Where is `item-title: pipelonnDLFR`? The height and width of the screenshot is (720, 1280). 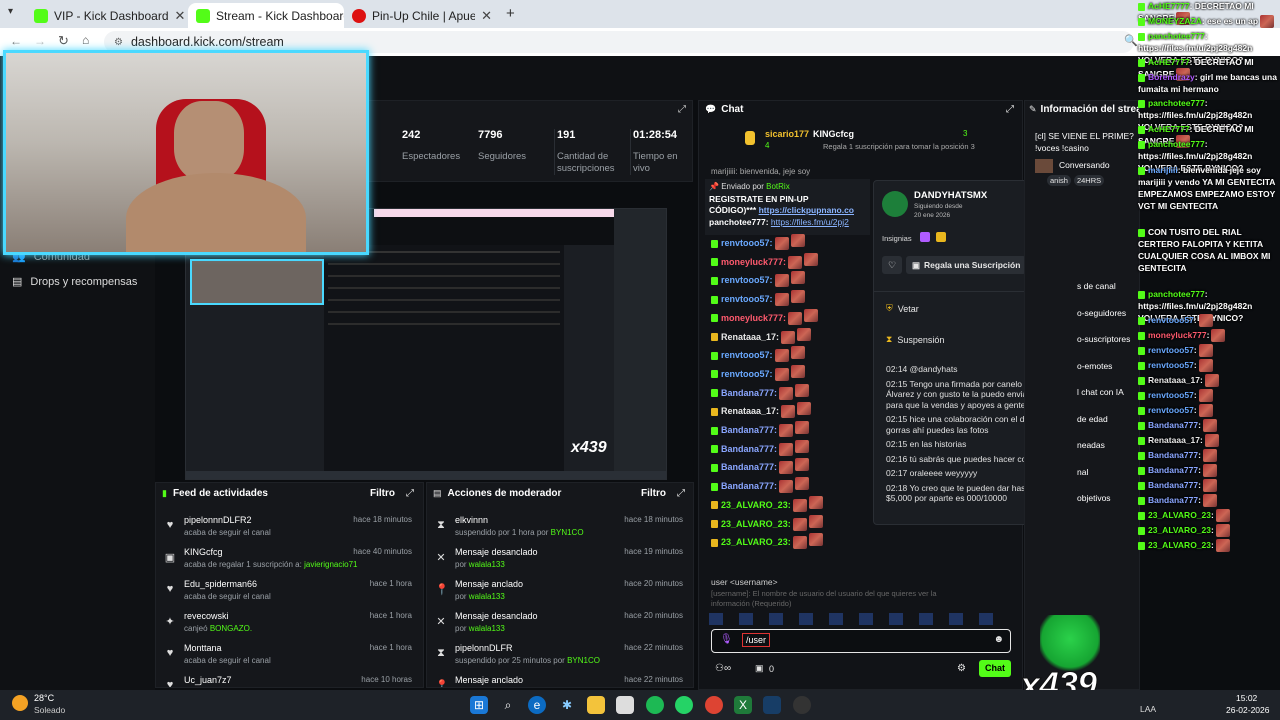
item-title: pipelonnDLFR is located at coordinates (484, 648).